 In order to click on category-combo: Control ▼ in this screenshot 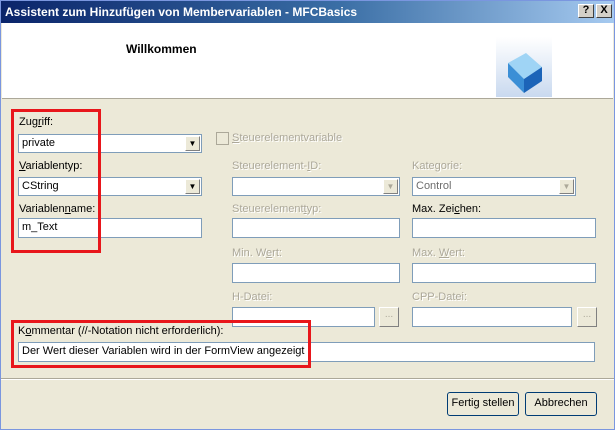, I will do `click(494, 186)`.